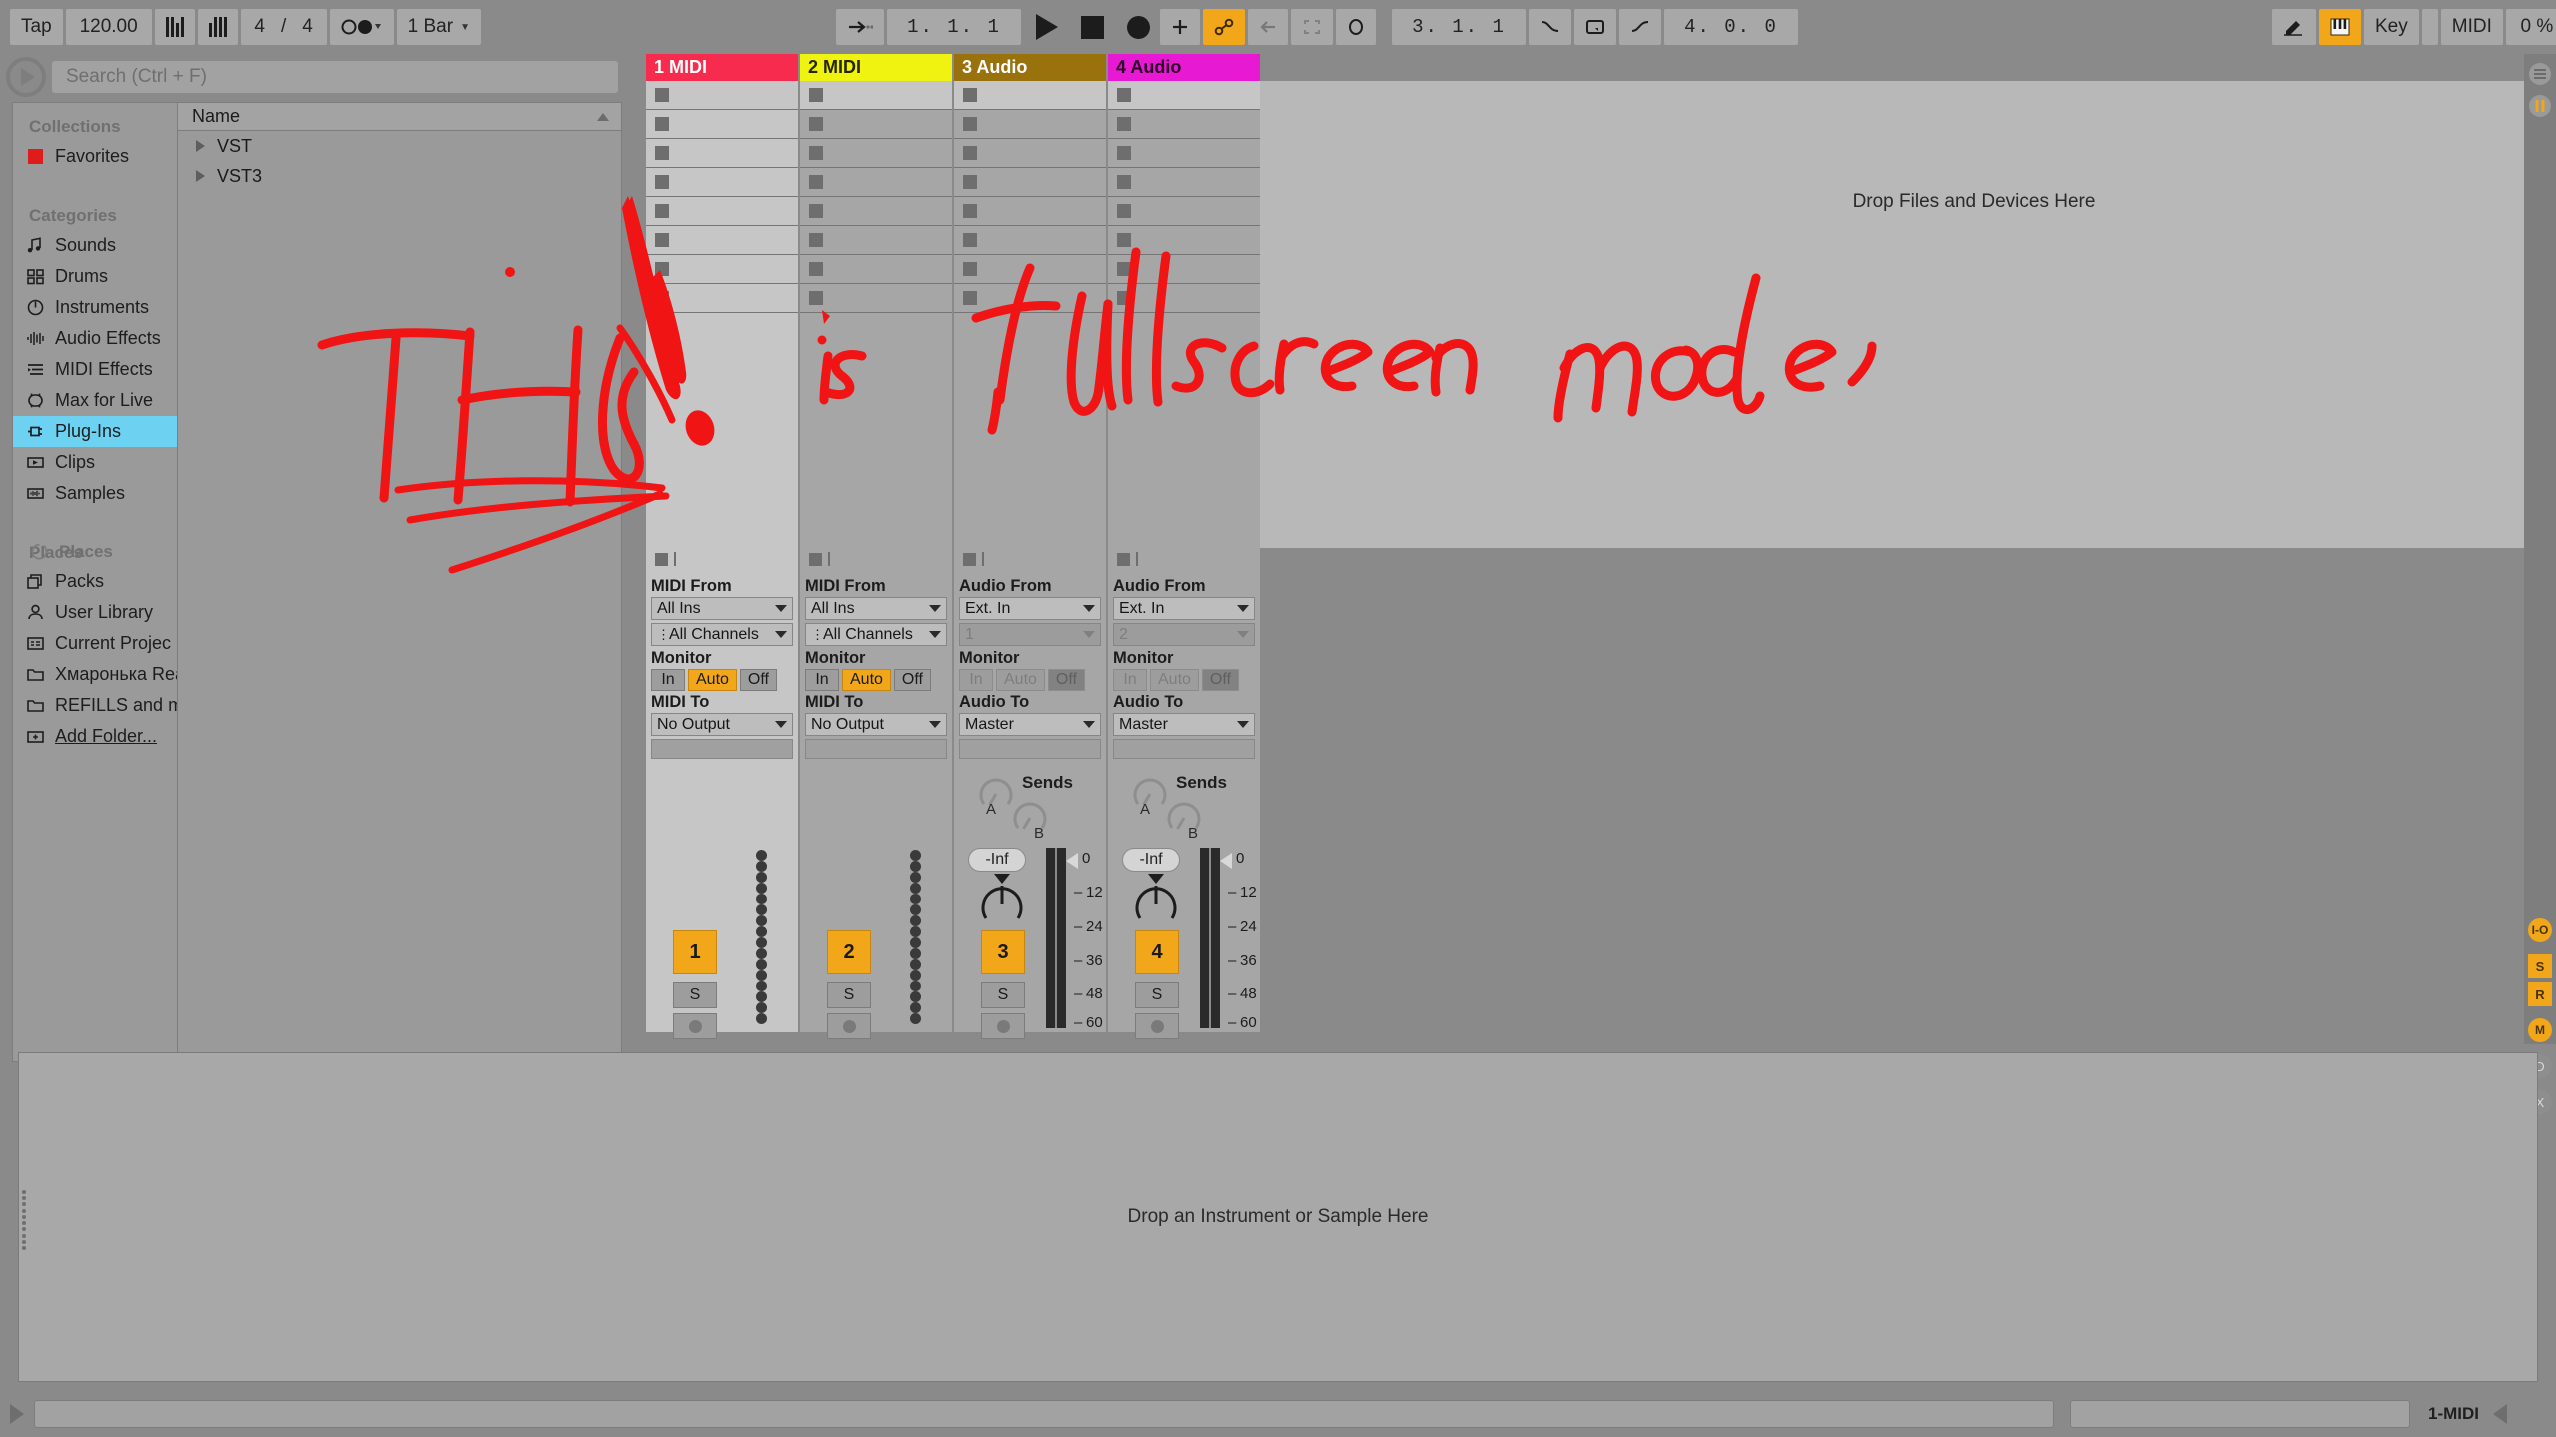 The width and height of the screenshot is (2556, 1437). I want to click on live-logo-icon, so click(26, 77).